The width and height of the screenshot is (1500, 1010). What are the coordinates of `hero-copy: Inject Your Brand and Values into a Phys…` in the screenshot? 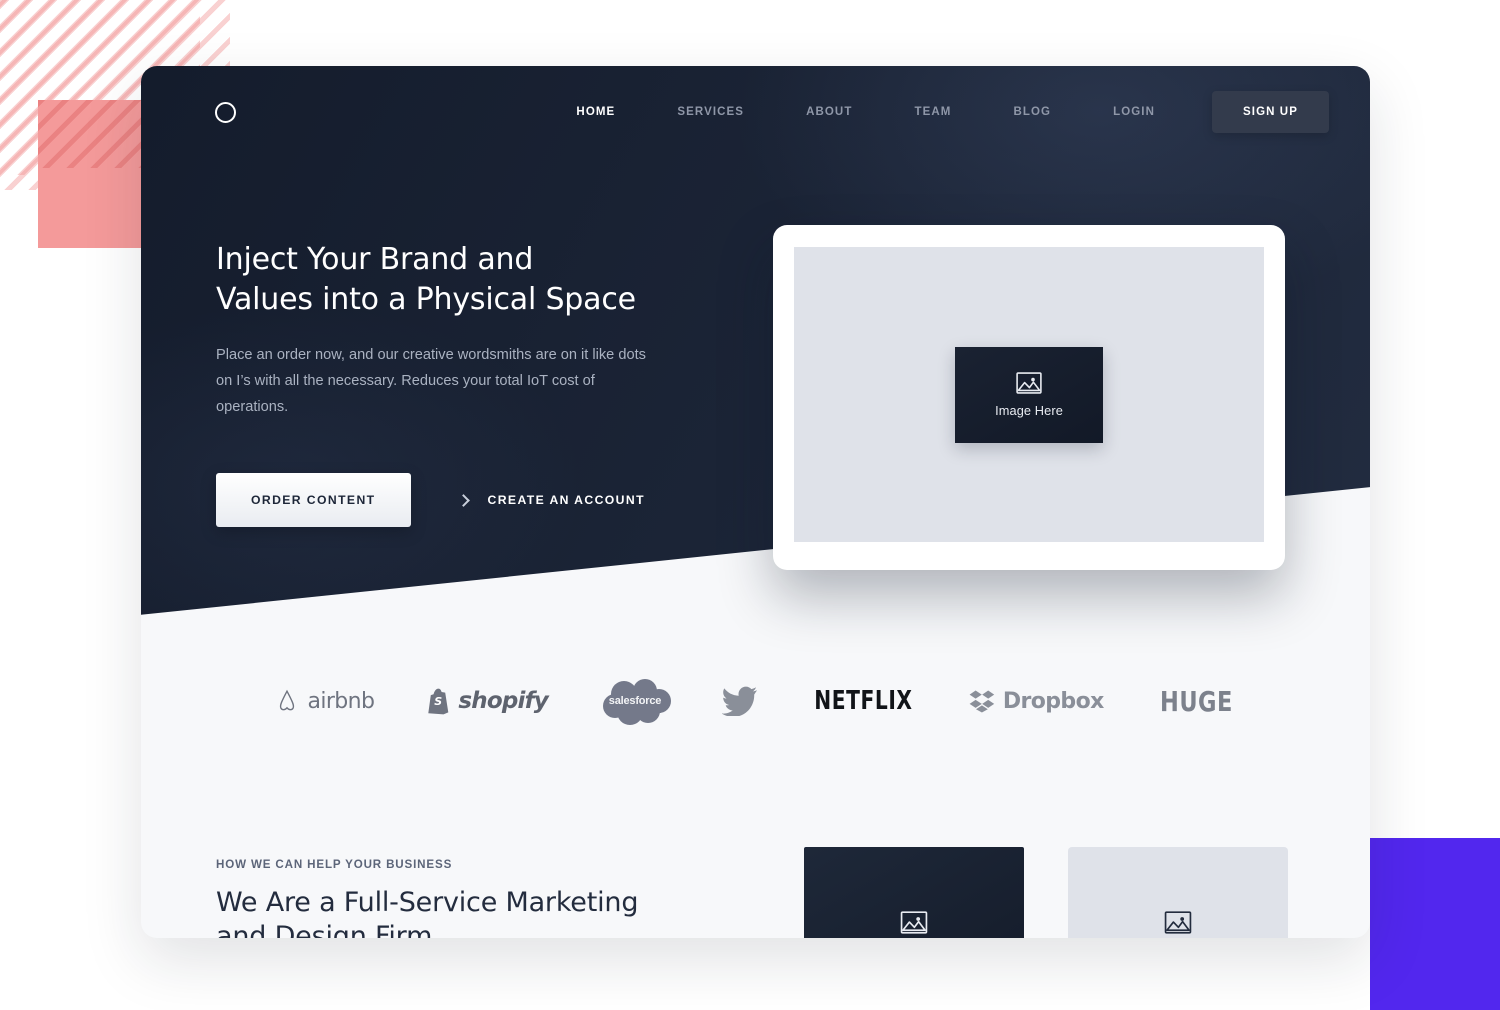 It's located at (451, 384).